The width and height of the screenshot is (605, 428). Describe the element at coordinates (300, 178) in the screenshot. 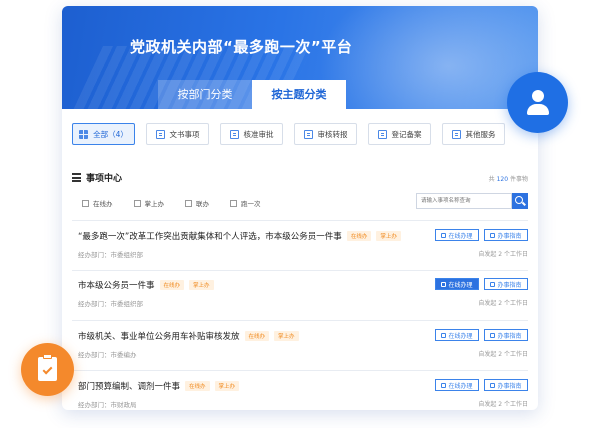

I see `section-header: 事项中心 共 120 件事物` at that location.